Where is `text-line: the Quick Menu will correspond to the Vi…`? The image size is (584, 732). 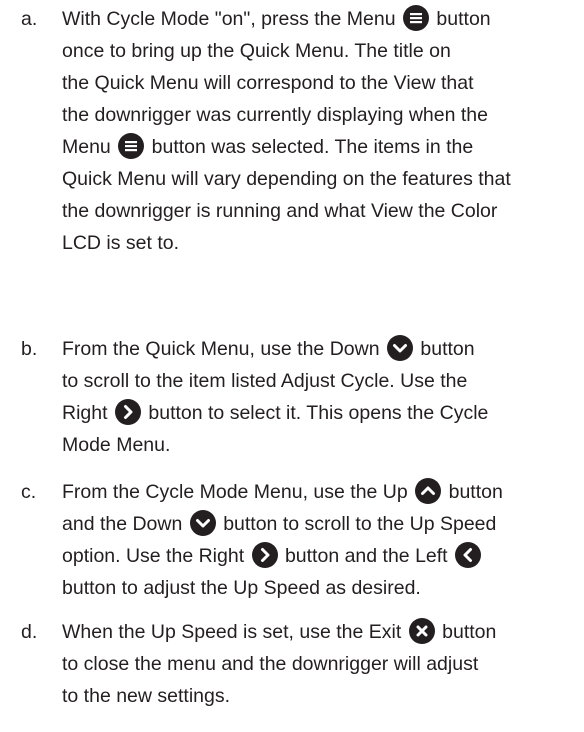 text-line: the Quick Menu will correspond to the Vi… is located at coordinates (268, 83).